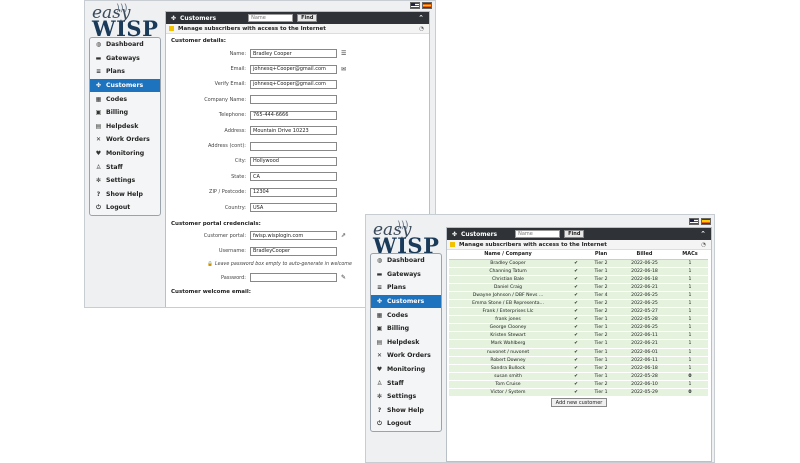 This screenshot has height=463, width=800. I want to click on cell-name: frank jones, so click(508, 320).